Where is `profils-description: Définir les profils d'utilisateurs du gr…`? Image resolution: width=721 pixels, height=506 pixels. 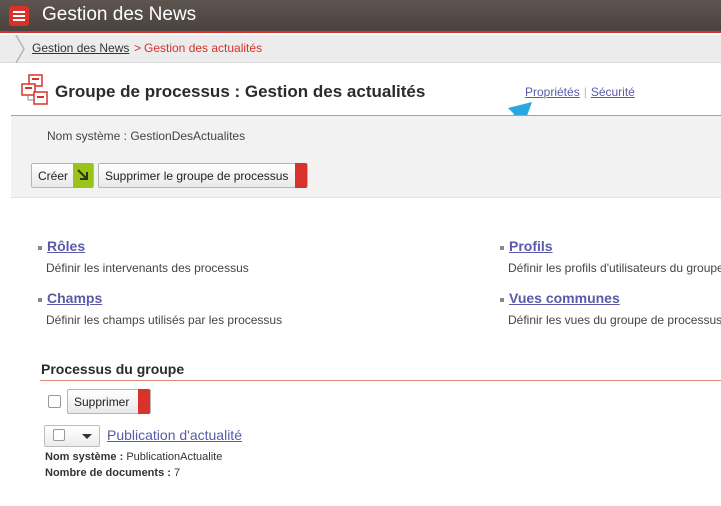 profils-description: Définir les profils d'utilisateurs du gr… is located at coordinates (614, 268).